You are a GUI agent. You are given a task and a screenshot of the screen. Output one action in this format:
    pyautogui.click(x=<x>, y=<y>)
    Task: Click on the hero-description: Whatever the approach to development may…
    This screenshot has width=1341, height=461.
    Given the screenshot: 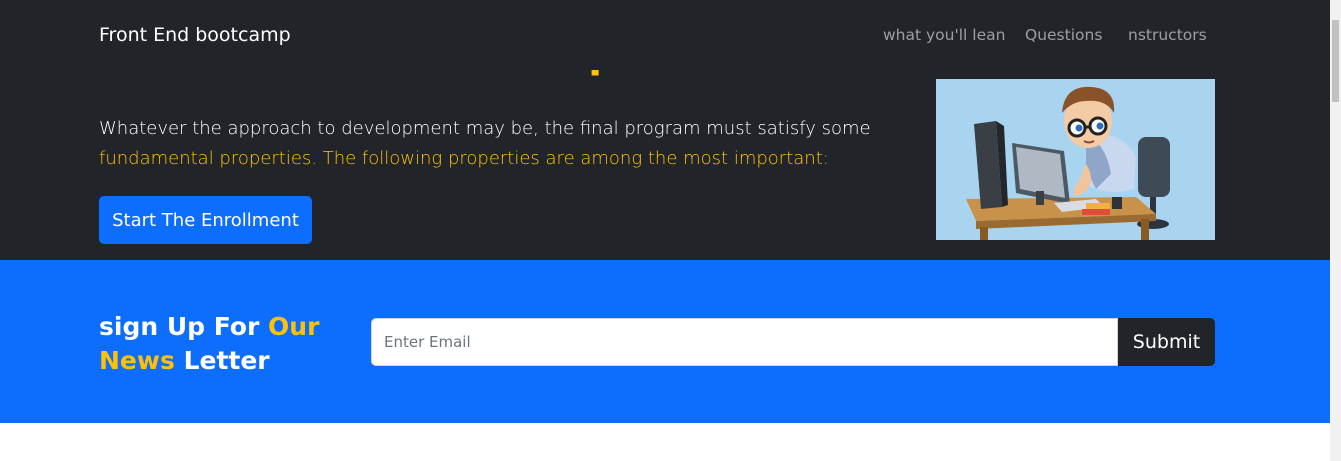 What is the action you would take?
    pyautogui.click(x=514, y=144)
    